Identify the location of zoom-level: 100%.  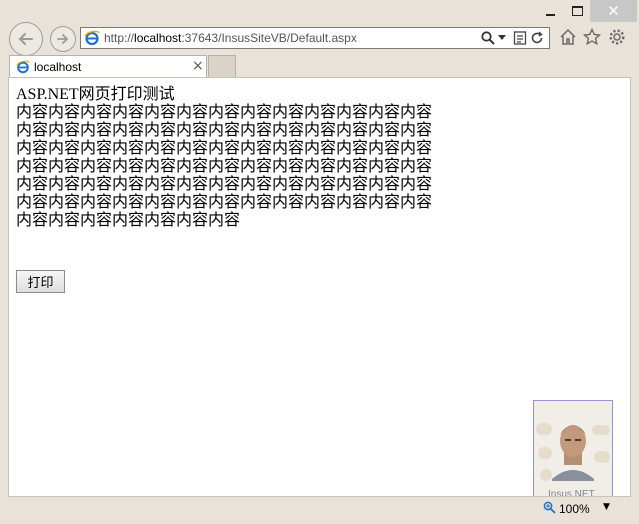
(574, 509).